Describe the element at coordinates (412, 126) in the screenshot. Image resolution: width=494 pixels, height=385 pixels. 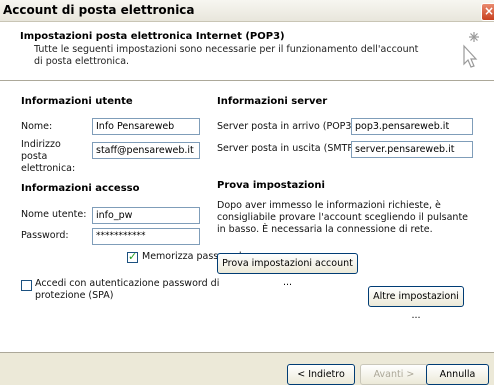
I see `incoming-server-field: pop3.pensareweb.it` at that location.